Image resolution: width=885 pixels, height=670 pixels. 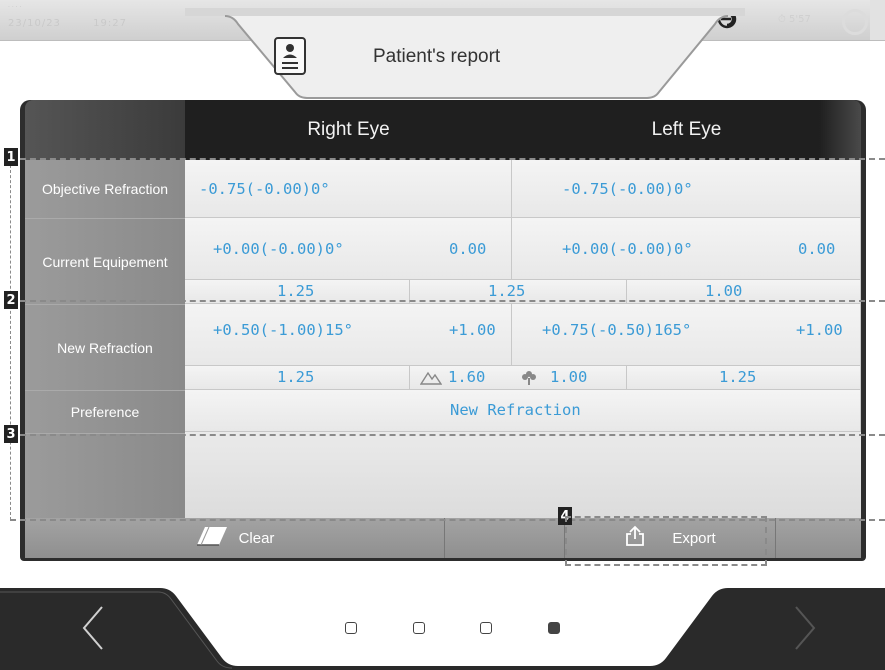 I want to click on objective-right-cell: -0.75(-0.00)0°, so click(x=348, y=189).